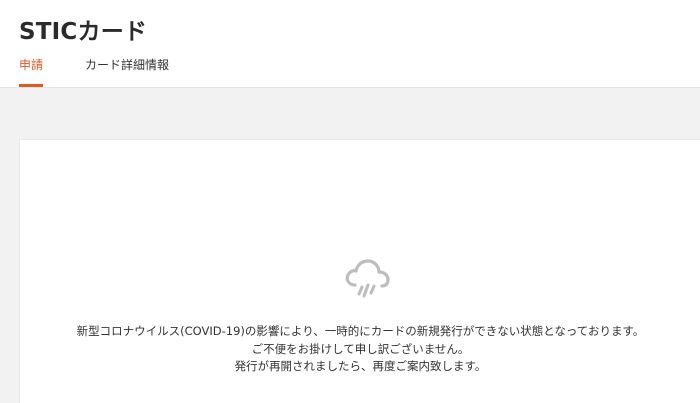 The image size is (700, 403). What do you see at coordinates (360, 366) in the screenshot?
I see `notice-line-3: 発行が再開されましたら、再度ご案内致します。` at bounding box center [360, 366].